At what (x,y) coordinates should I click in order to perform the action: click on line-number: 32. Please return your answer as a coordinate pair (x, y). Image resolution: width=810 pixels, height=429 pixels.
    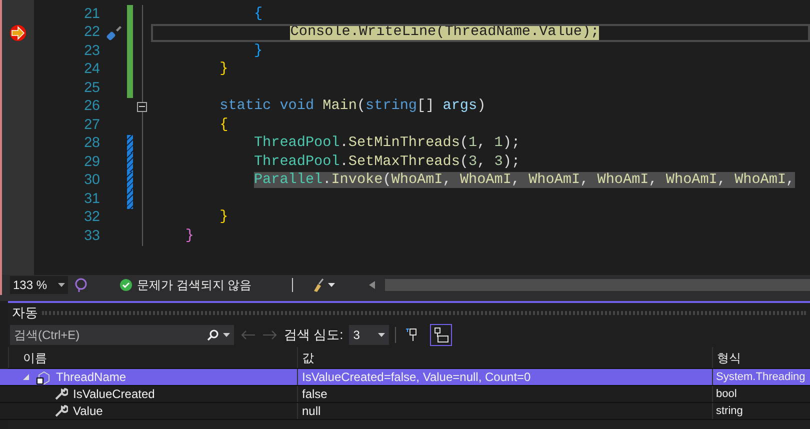
    Looking at the image, I should click on (92, 218).